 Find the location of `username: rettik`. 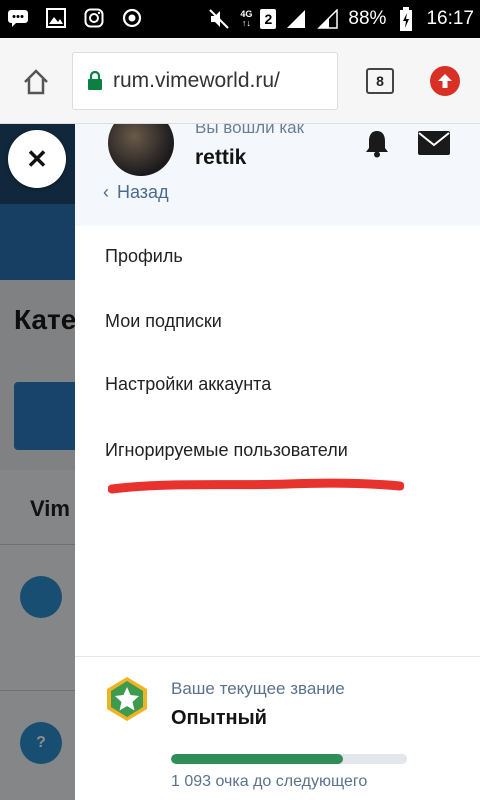

username: rettik is located at coordinates (220, 158).